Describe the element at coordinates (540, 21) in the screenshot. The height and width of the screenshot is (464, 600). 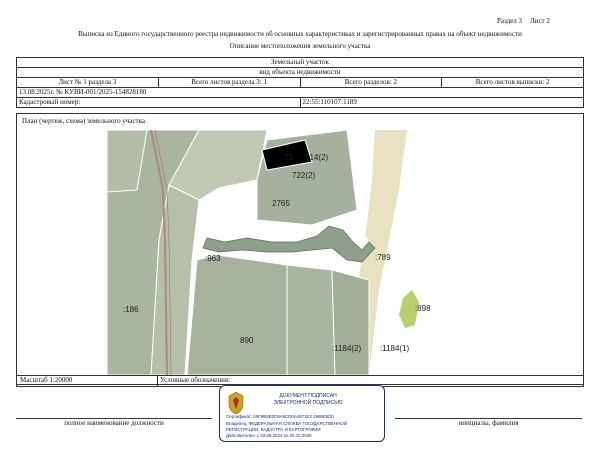
I see `sheet-label: Лист 2` at that location.